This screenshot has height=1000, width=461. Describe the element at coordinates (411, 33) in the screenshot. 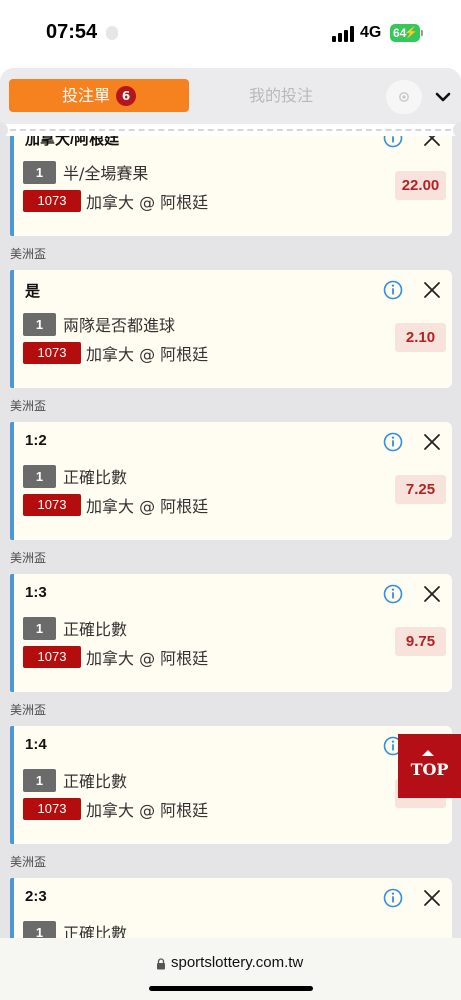

I see `charging-bolt-icon: ⚡` at that location.